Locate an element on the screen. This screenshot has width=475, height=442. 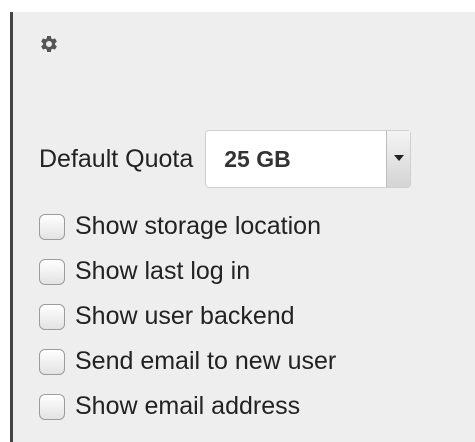
option-show-last-log-in: Show last log in is located at coordinates (187, 271).